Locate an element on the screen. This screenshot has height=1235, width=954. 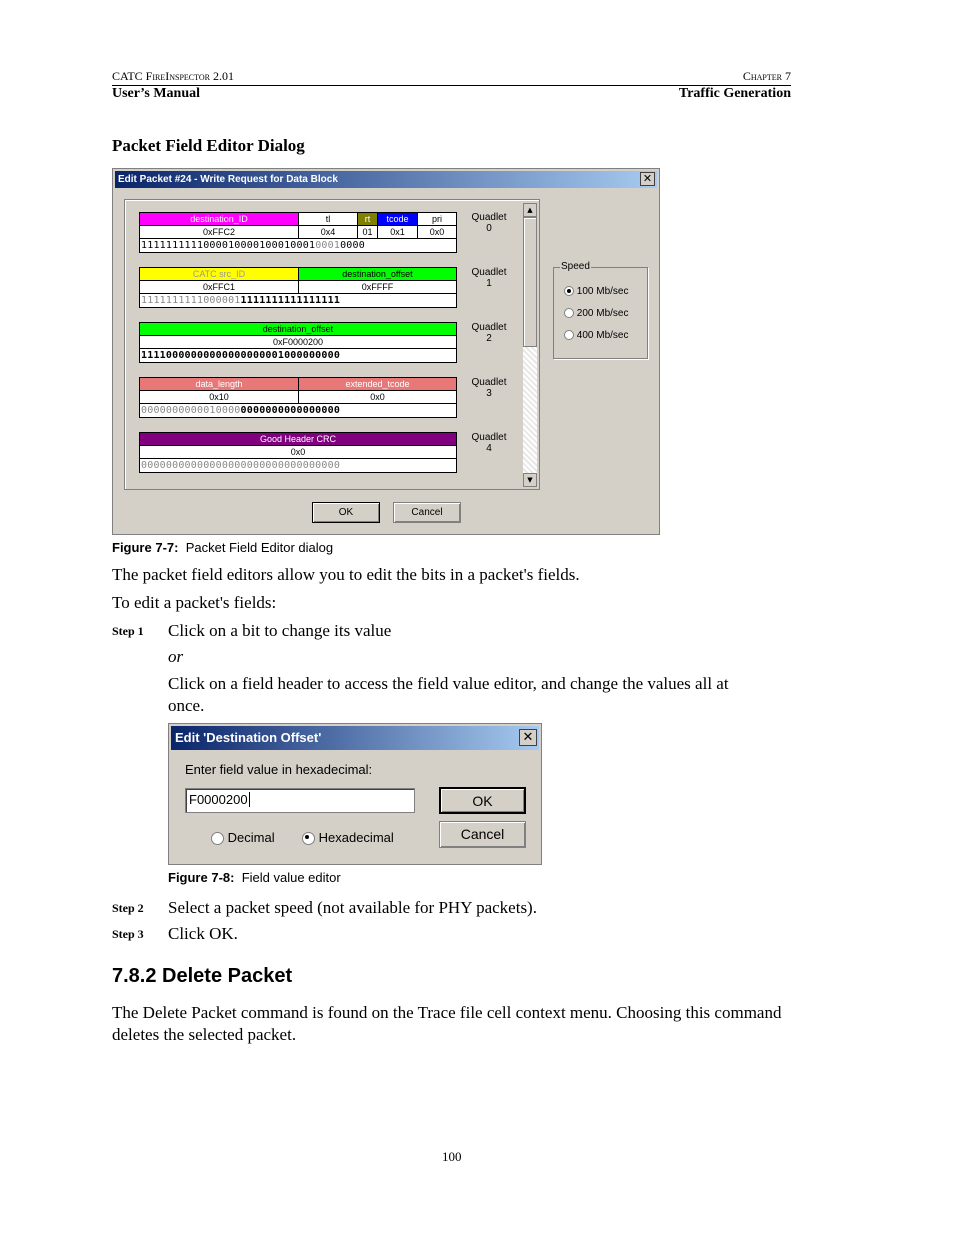
radio-label: Hexadecimal is located at coordinates (356, 837).